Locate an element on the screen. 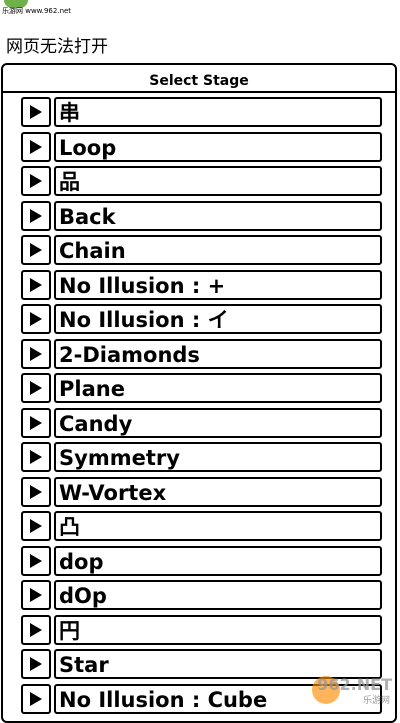  stage-row: W-Vortex is located at coordinates (201, 491).